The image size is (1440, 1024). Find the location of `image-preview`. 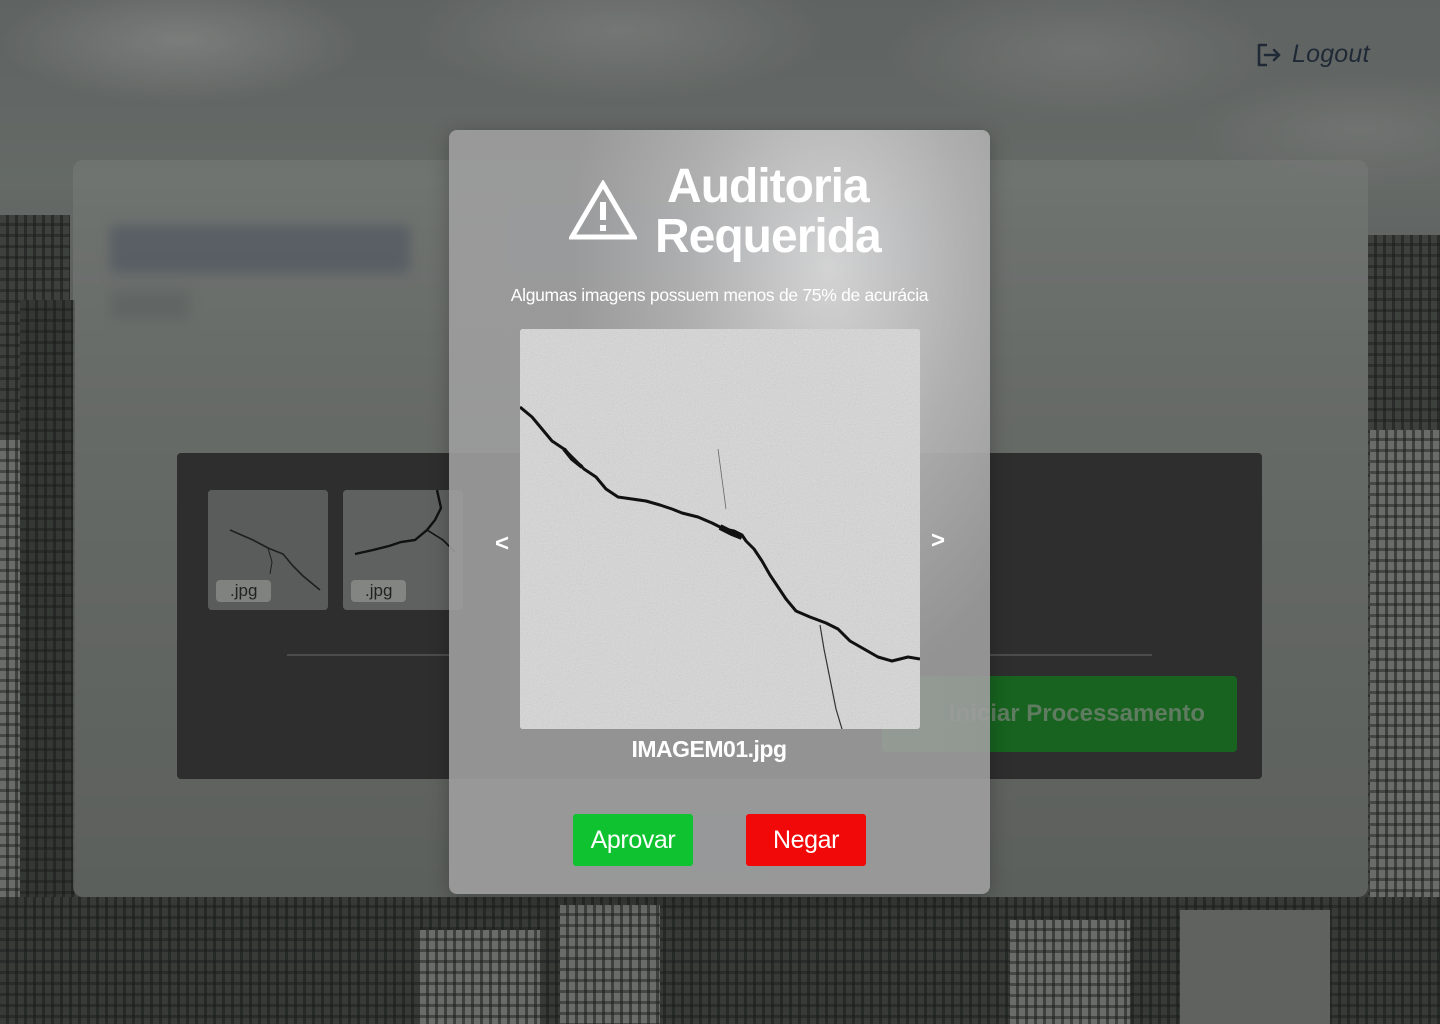

image-preview is located at coordinates (720, 529).